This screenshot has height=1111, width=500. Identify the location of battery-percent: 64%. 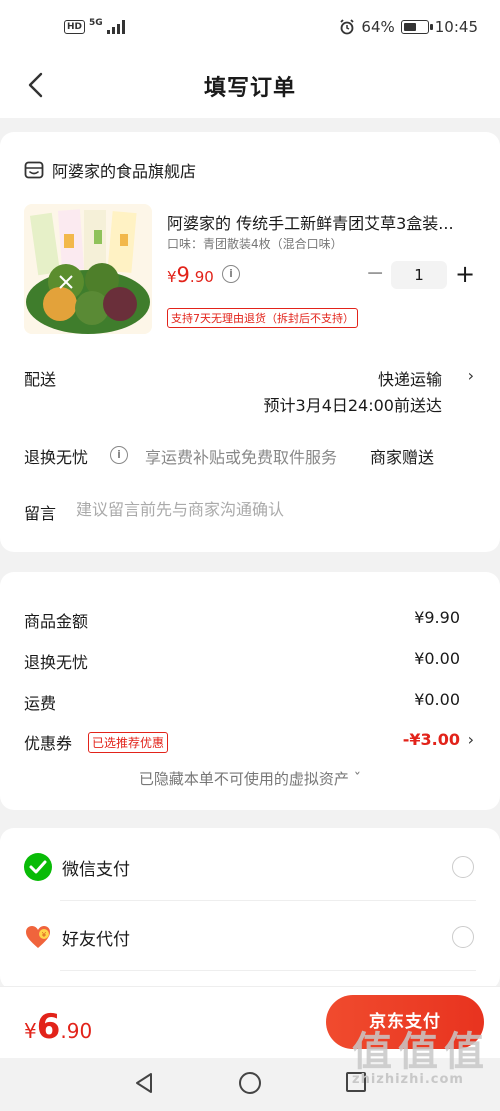
(378, 27).